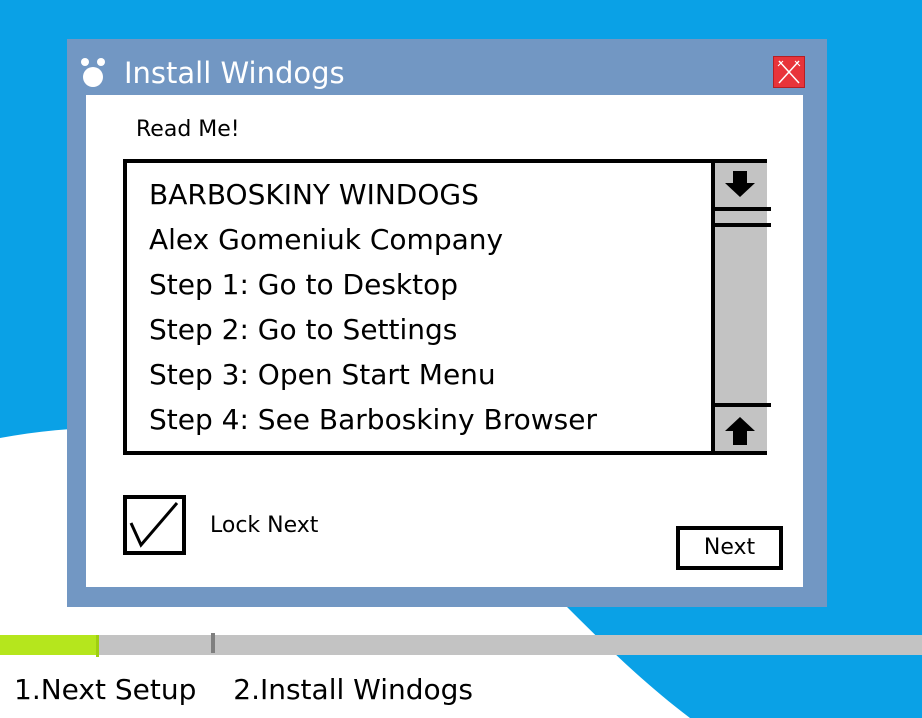 This screenshot has width=922, height=718. What do you see at coordinates (264, 525) in the screenshot?
I see `lock-next-label: Lock Next` at bounding box center [264, 525].